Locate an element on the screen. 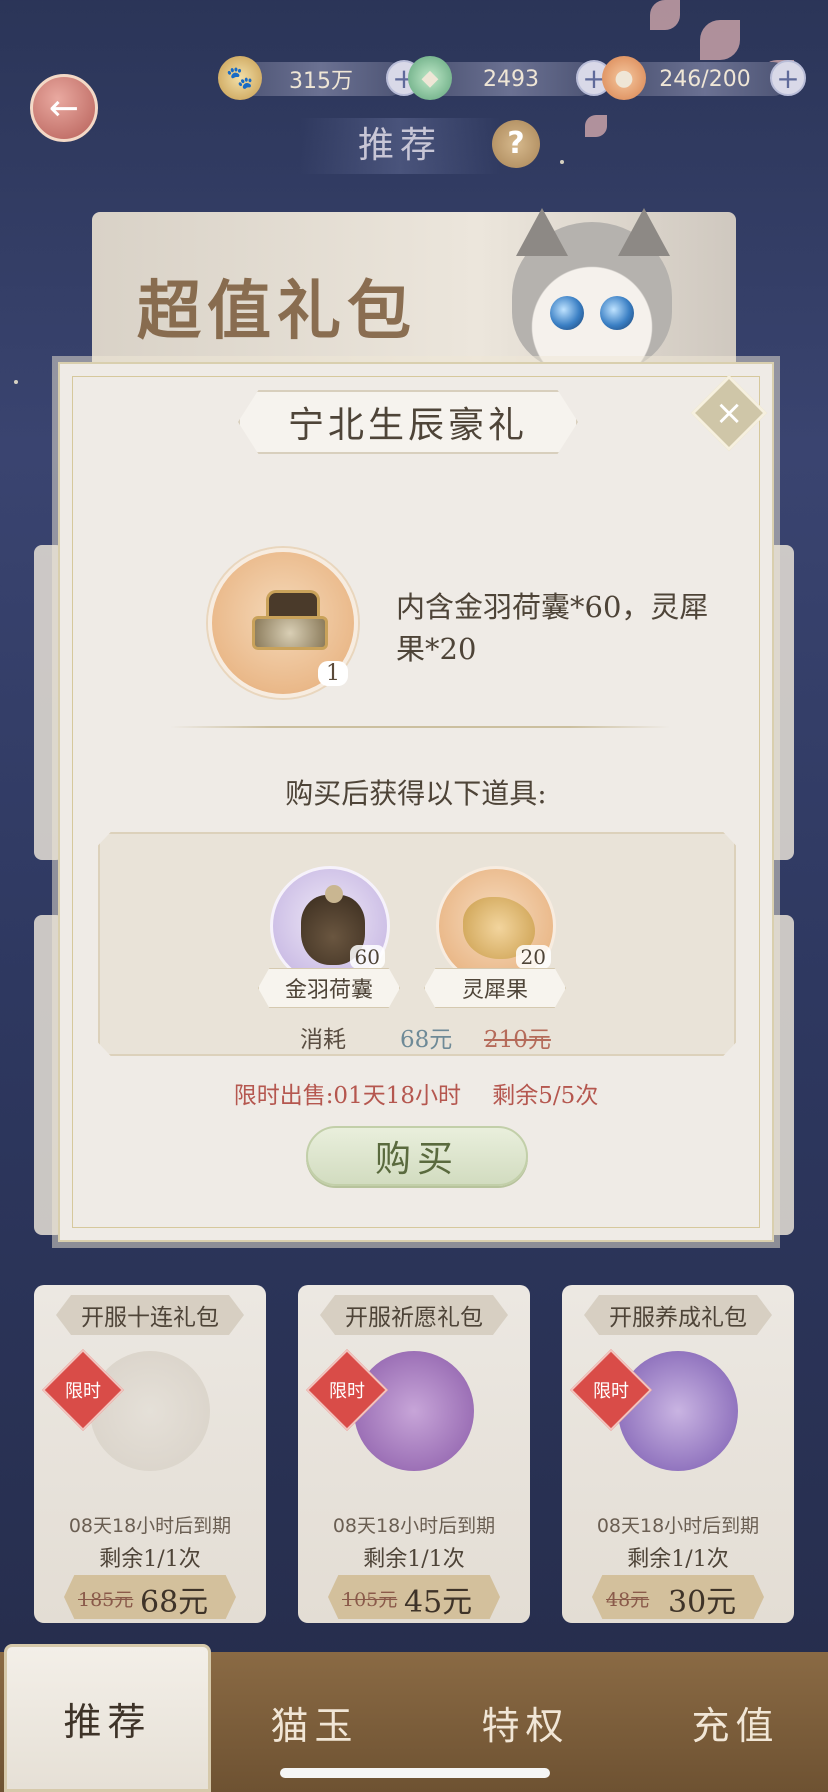 Image resolution: width=828 pixels, height=1792 pixels. back-button: ← is located at coordinates (64, 108).